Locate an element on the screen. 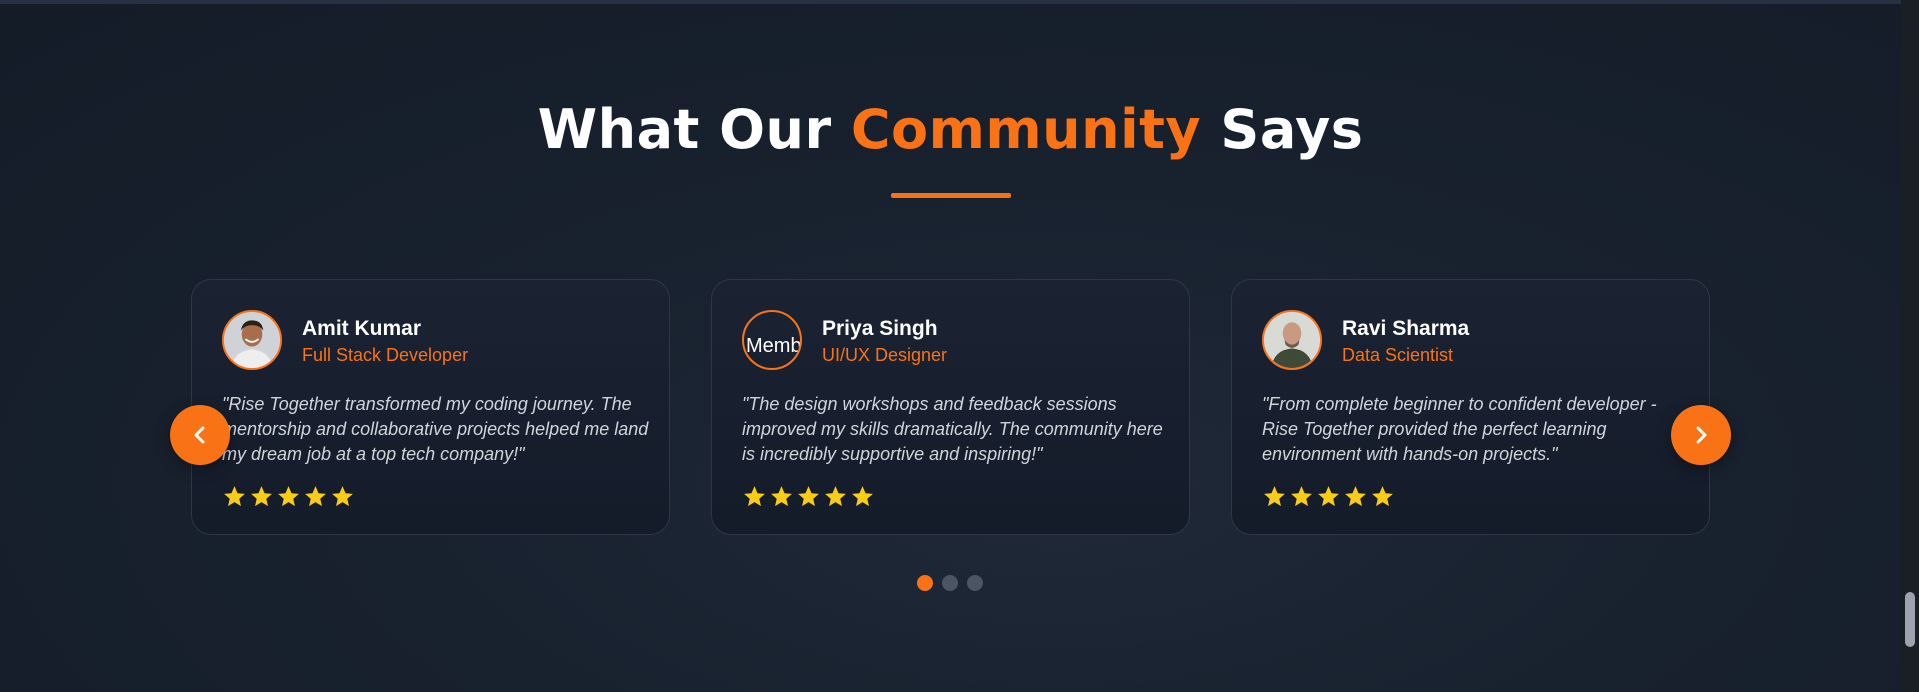 The image size is (1919, 692). chevron-right-icon is located at coordinates (1701, 435).